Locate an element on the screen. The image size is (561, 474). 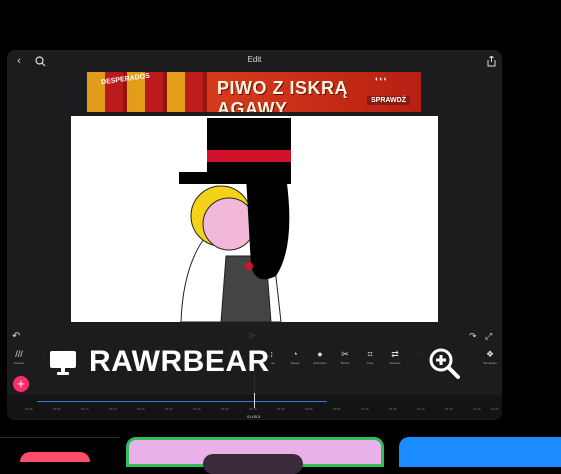
tool-item: ⇄ Reverse is located at coordinates (395, 360).